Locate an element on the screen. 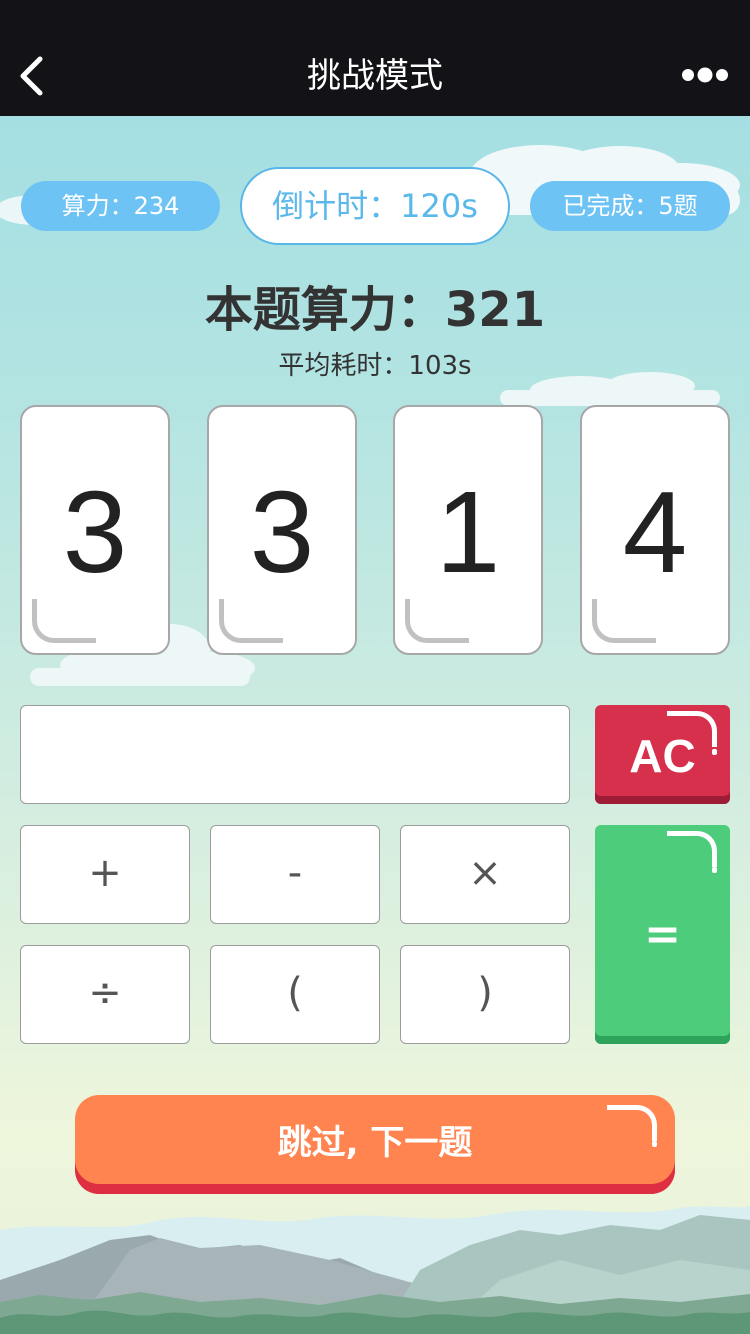 This screenshot has height=1334, width=750. plus-key: + is located at coordinates (105, 874).